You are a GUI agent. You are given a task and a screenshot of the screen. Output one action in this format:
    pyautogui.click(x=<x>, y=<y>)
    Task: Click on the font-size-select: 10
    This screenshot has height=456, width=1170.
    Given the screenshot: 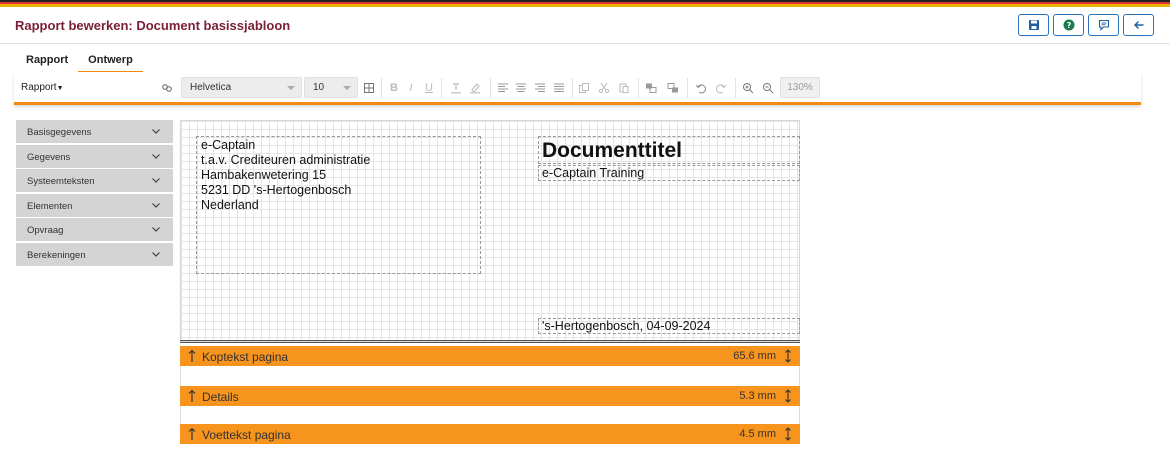 What is the action you would take?
    pyautogui.click(x=331, y=87)
    